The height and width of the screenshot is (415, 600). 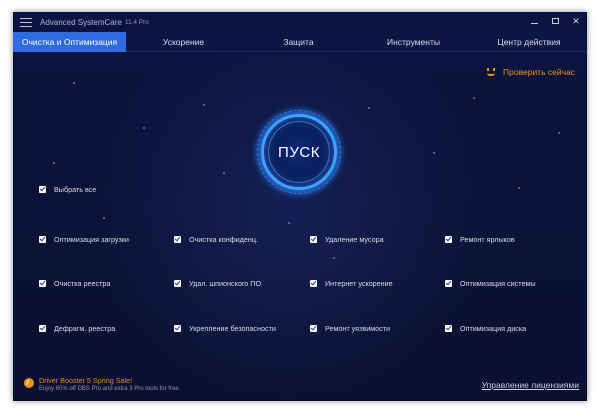 I want to click on title-bar: Advanced SystemCare 11.4 Pro ✕, so click(x=300, y=22).